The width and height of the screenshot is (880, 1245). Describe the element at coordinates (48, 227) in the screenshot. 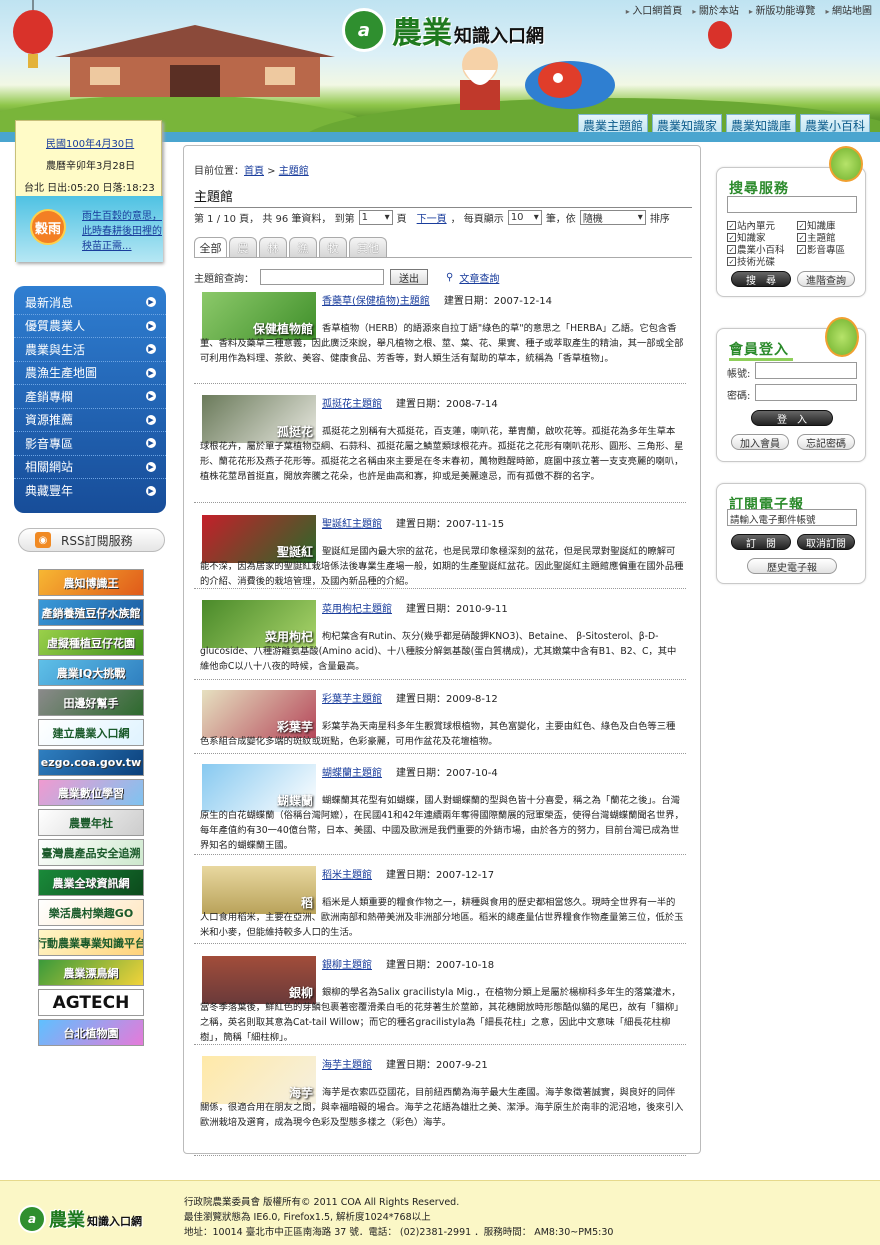

I see `solar-term-badge: 穀雨` at that location.